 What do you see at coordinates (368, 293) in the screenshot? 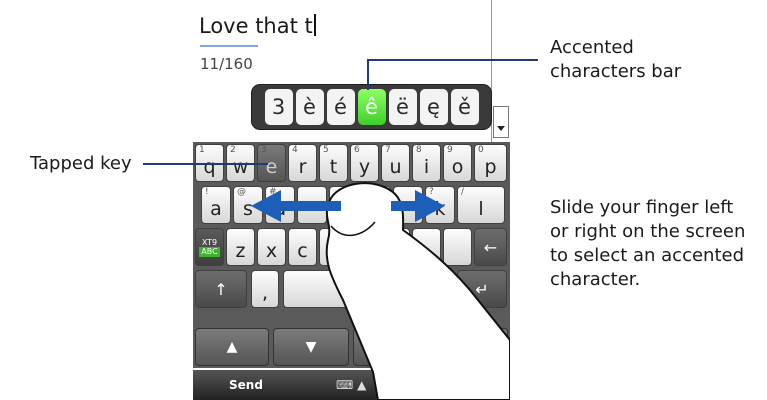
I see `space-label: _` at bounding box center [368, 293].